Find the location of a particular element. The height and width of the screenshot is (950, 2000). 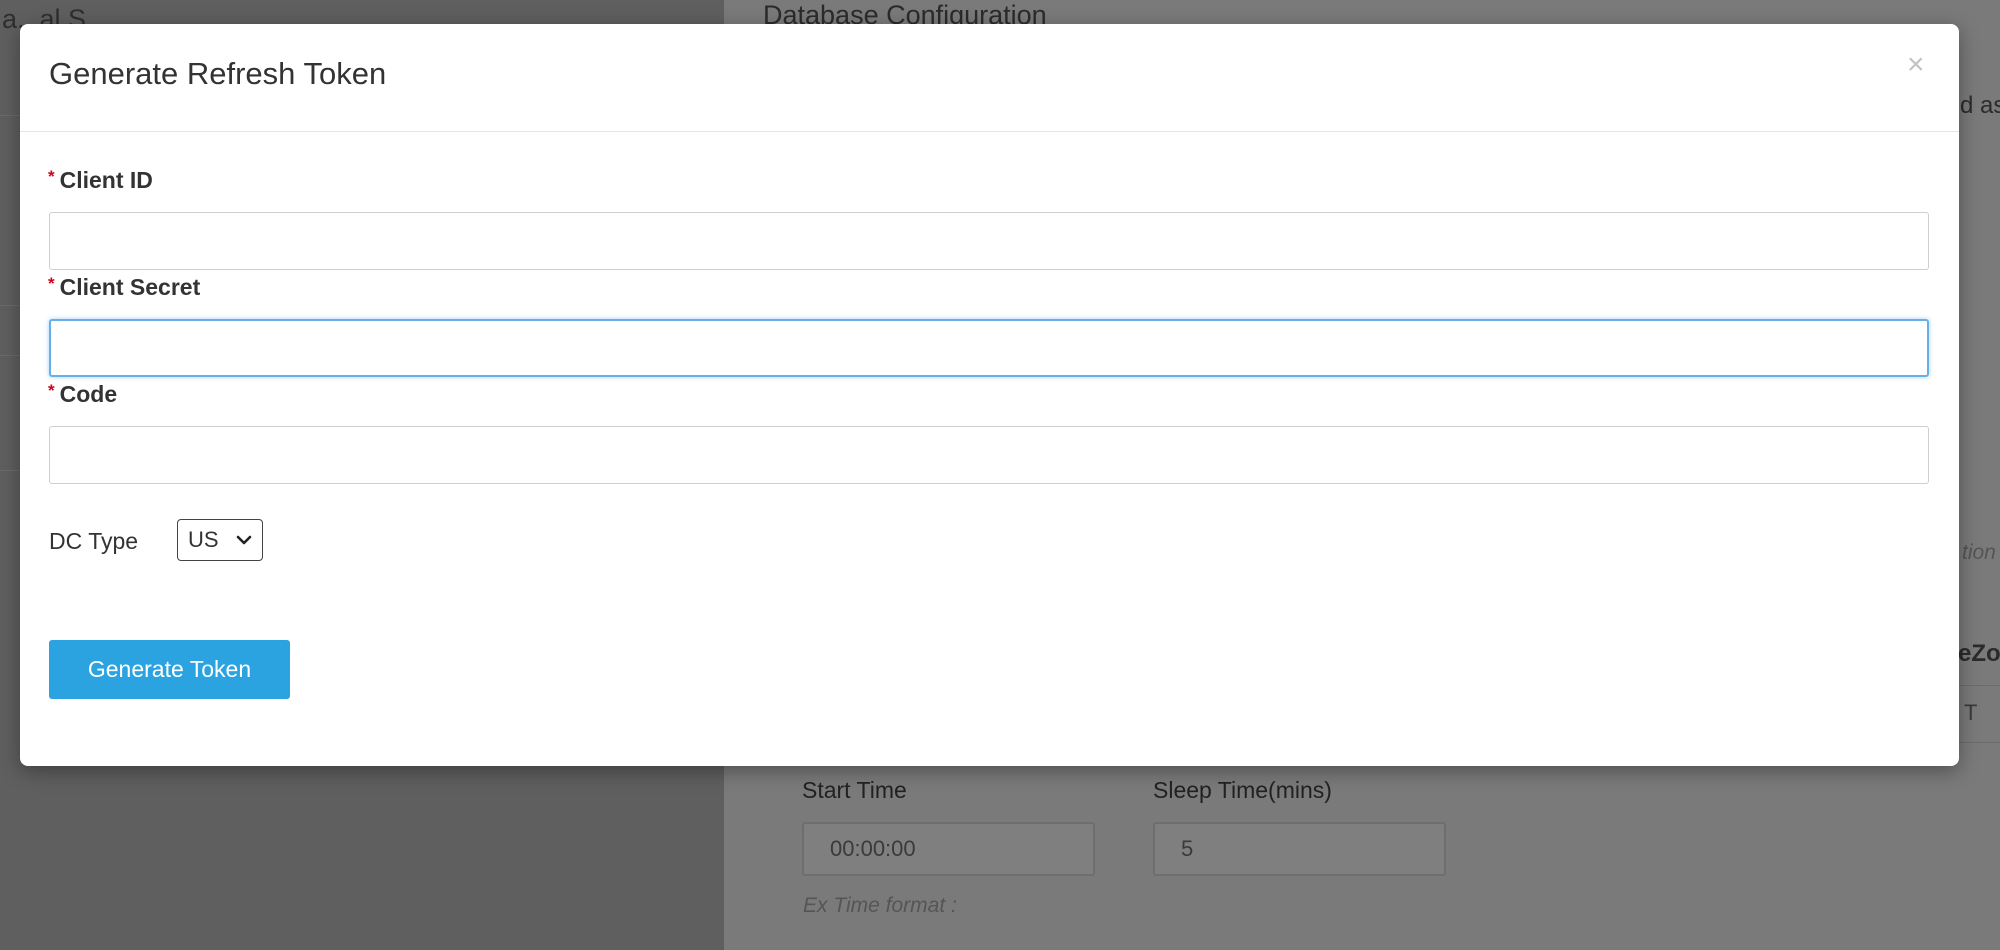

modal-header: Generate Refresh Token × is located at coordinates (989, 78).